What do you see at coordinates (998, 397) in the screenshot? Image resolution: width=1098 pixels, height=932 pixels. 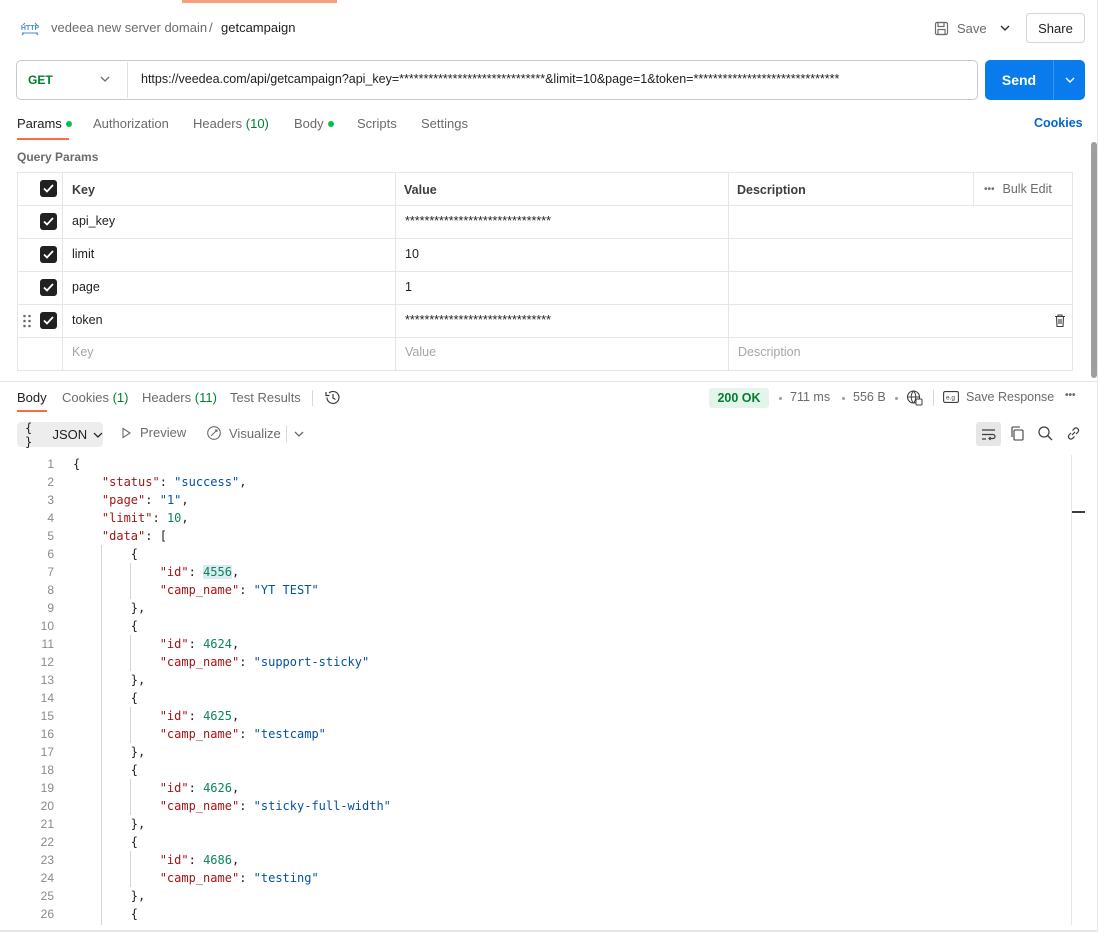 I see `save-response-button: e.g Save Response` at bounding box center [998, 397].